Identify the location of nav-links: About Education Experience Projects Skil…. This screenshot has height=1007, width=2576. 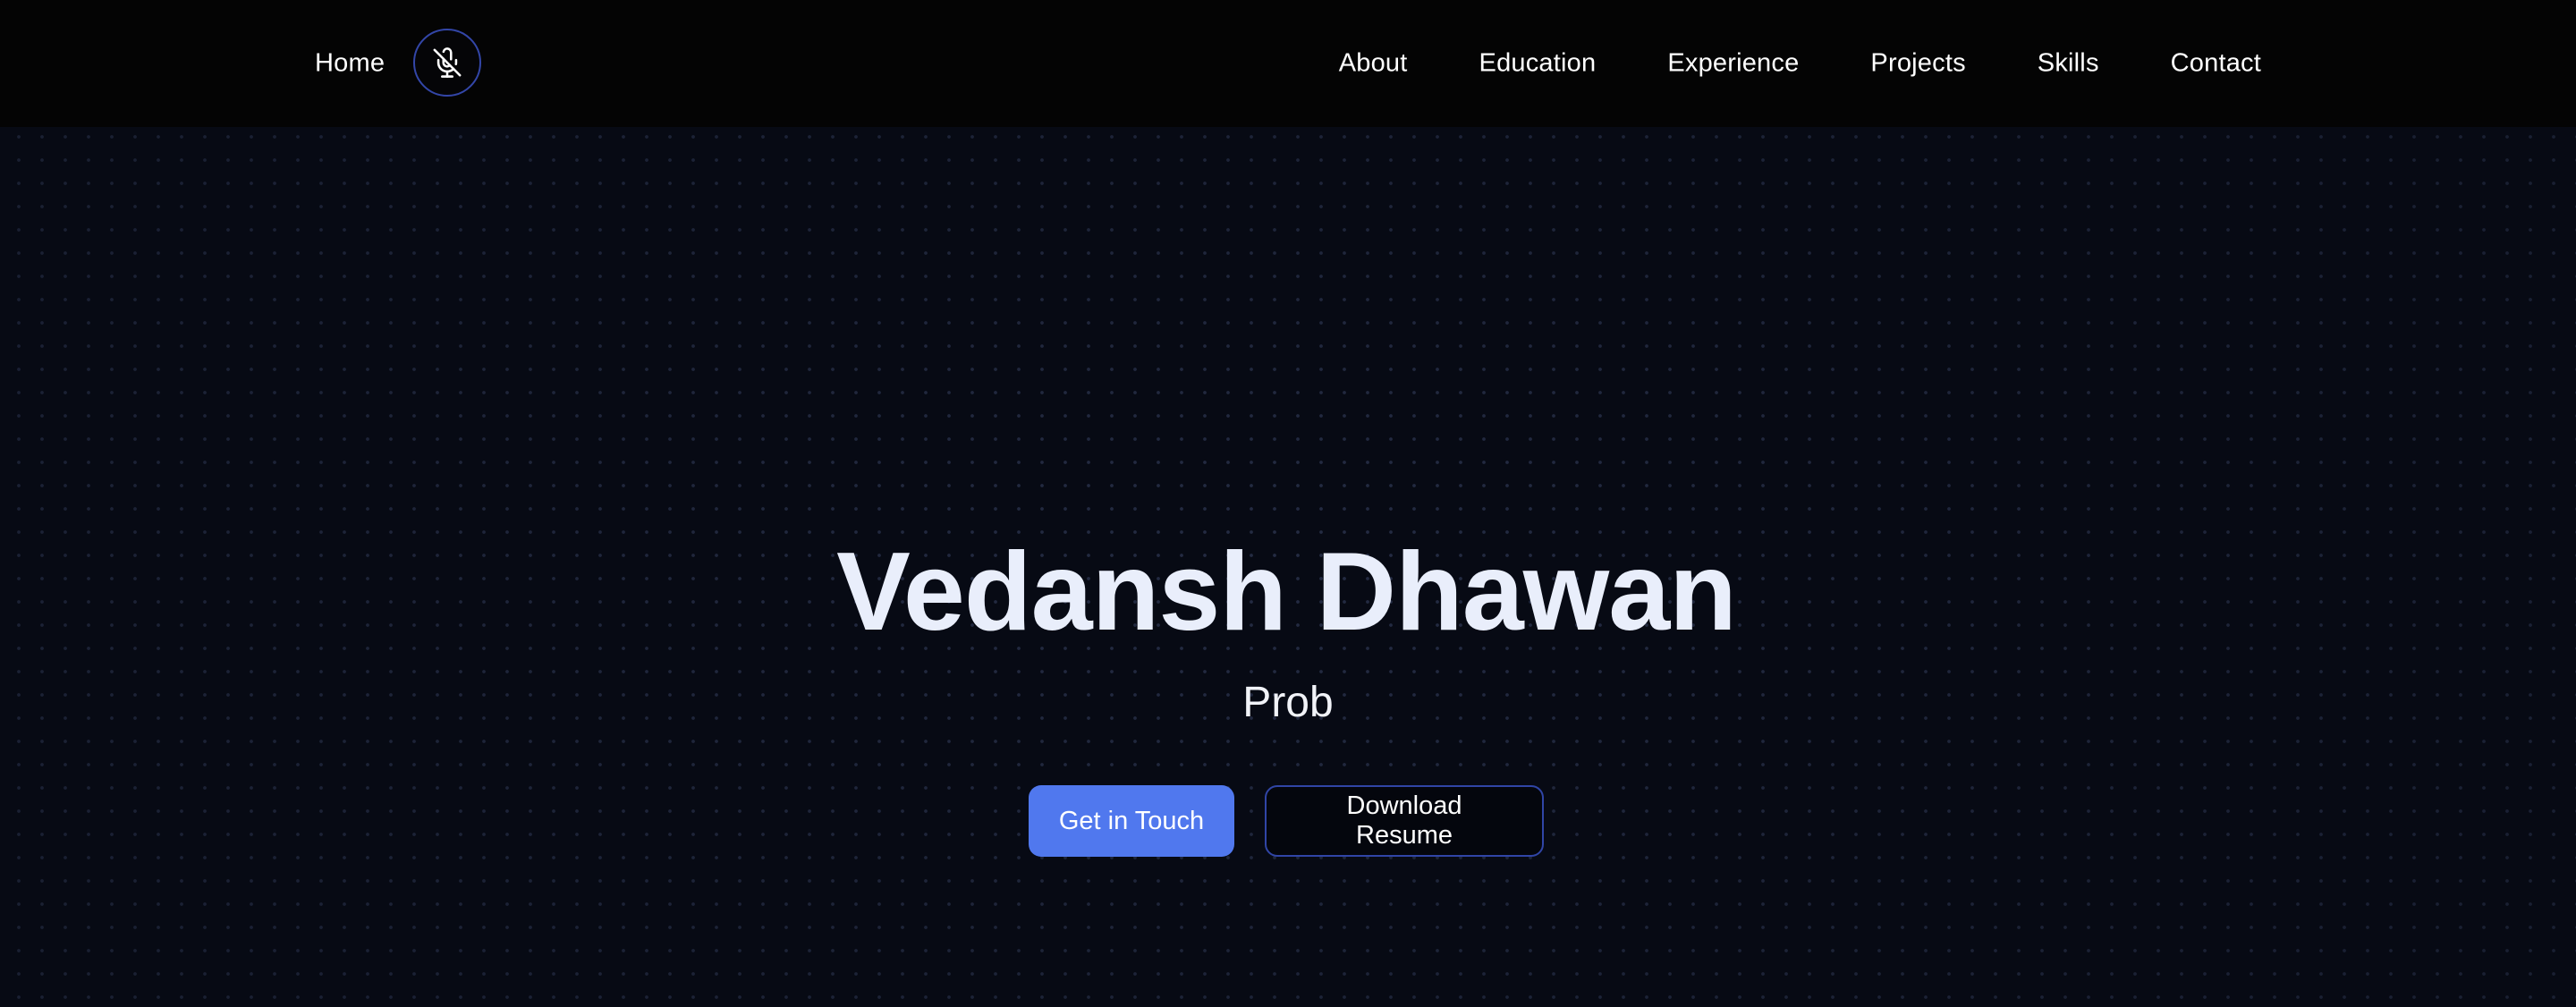
(1800, 64).